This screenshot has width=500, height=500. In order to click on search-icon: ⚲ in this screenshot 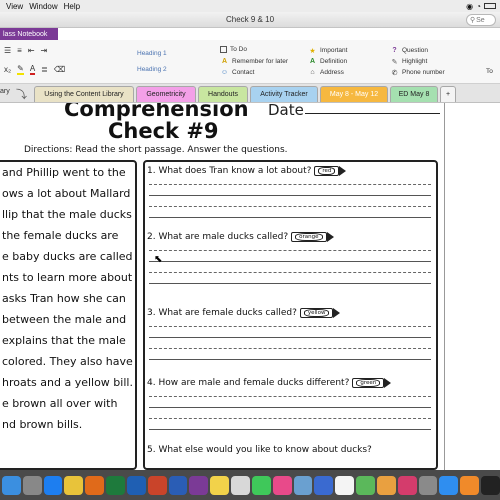, I will do `click(473, 20)`.